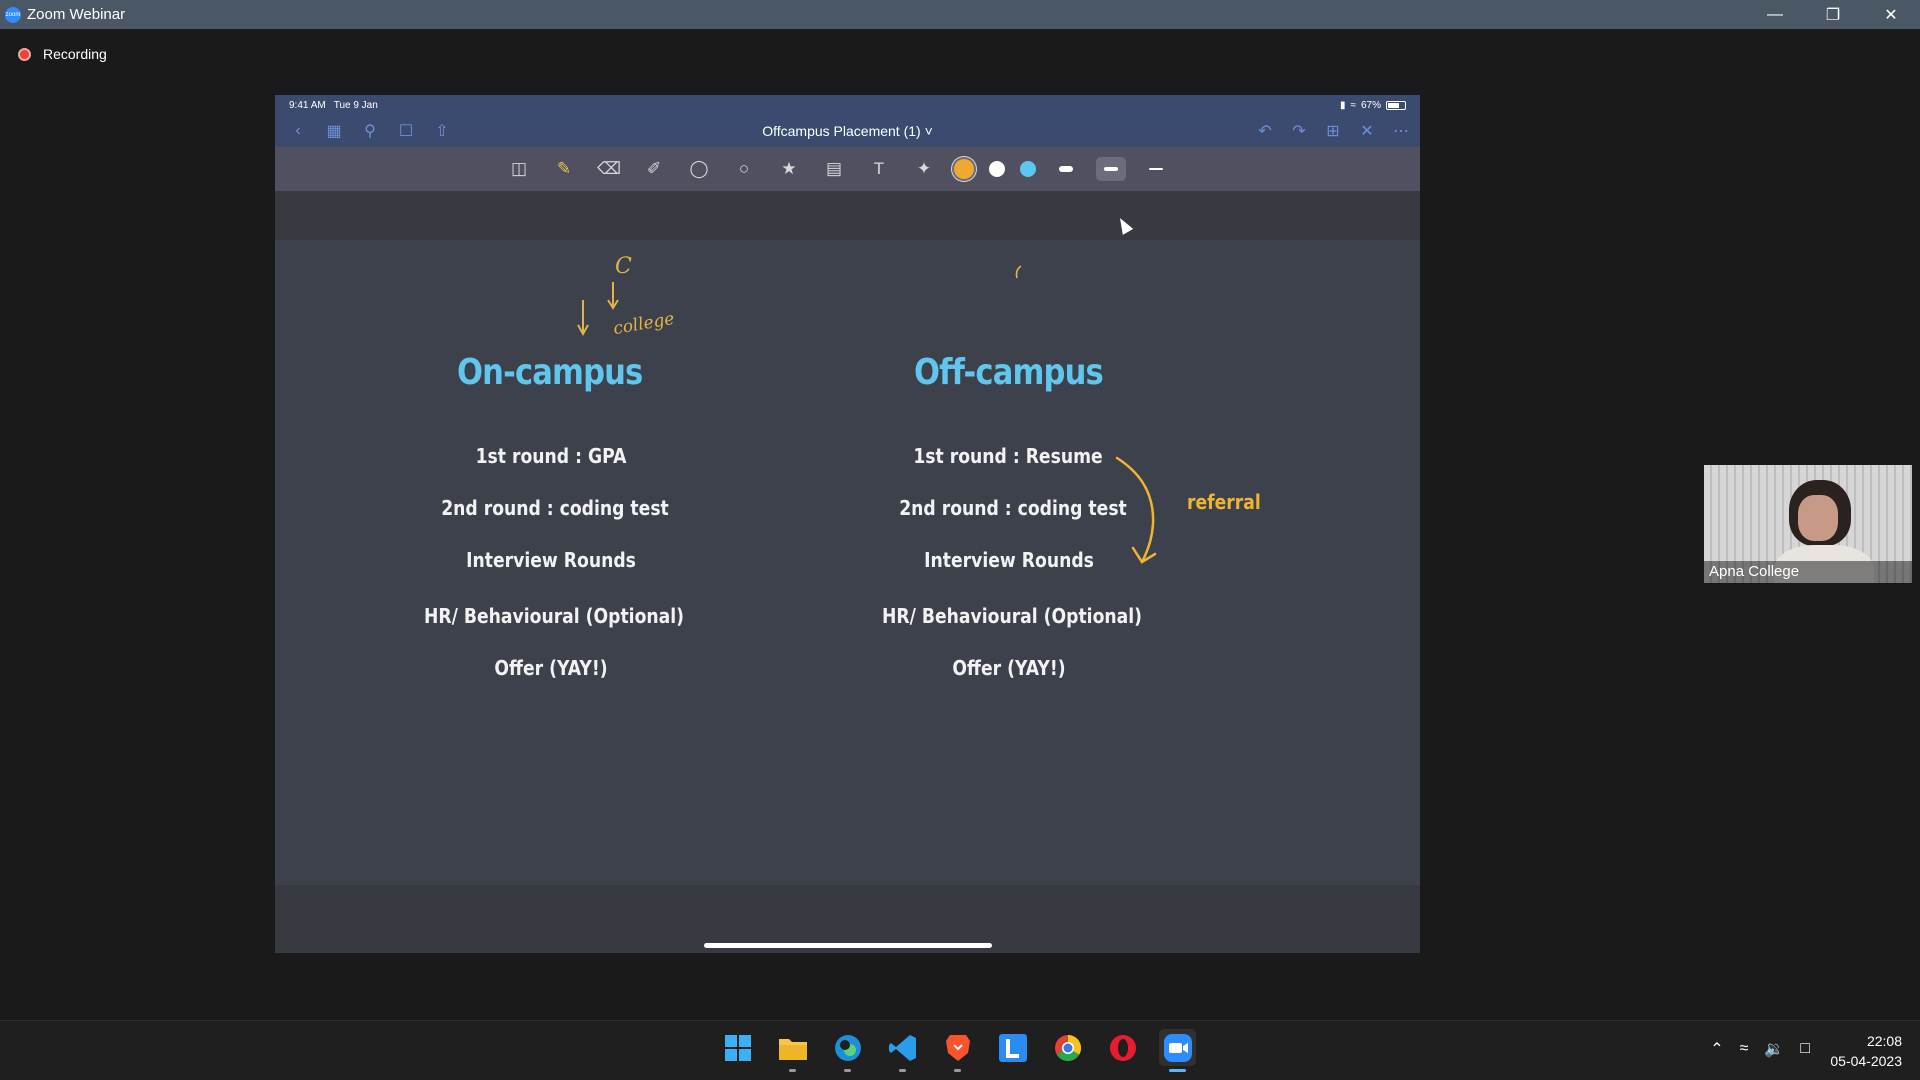  I want to click on shapes-icon: ◯, so click(699, 169).